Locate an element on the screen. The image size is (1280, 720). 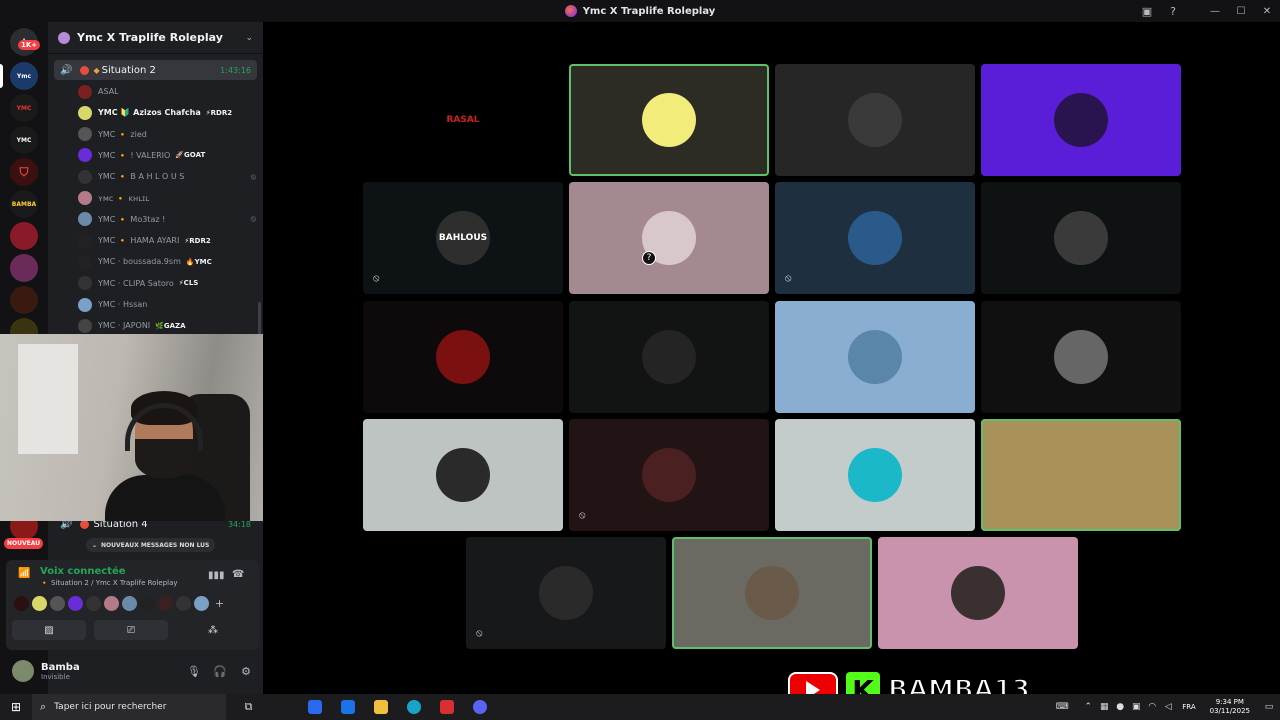
windows-start-icon: ⊞ is located at coordinates (16, 707).